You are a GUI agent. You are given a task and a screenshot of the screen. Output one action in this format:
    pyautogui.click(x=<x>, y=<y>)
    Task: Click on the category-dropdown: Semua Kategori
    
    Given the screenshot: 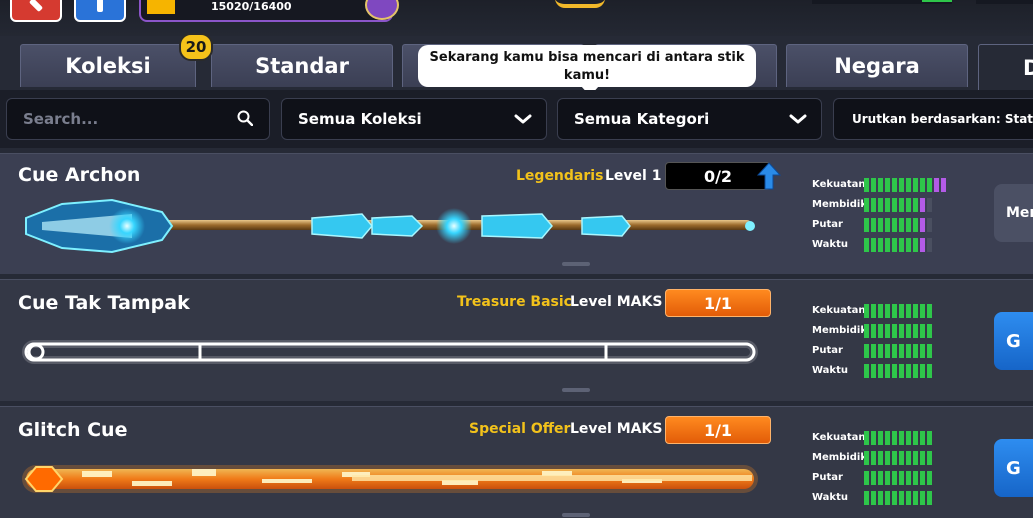 What is the action you would take?
    pyautogui.click(x=689, y=119)
    